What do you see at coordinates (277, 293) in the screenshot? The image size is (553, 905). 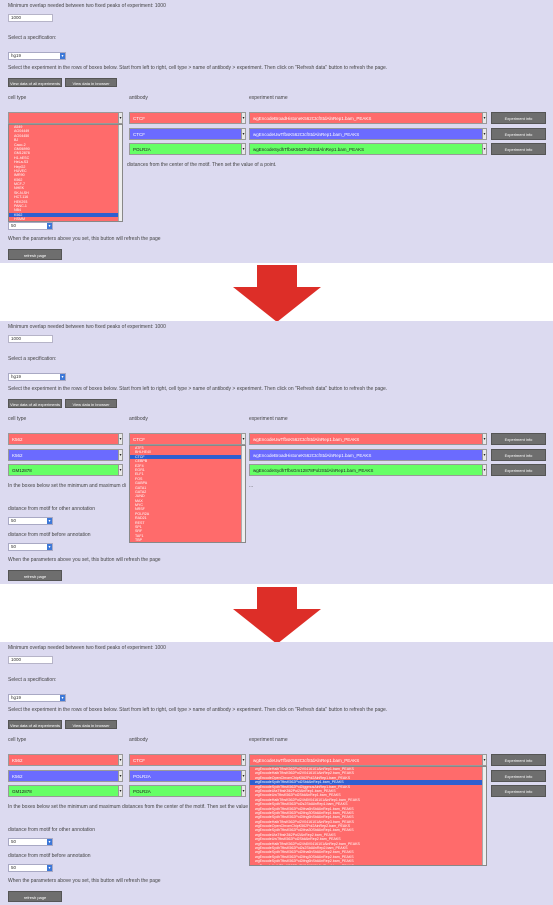 I see `arrow-down-icon` at bounding box center [277, 293].